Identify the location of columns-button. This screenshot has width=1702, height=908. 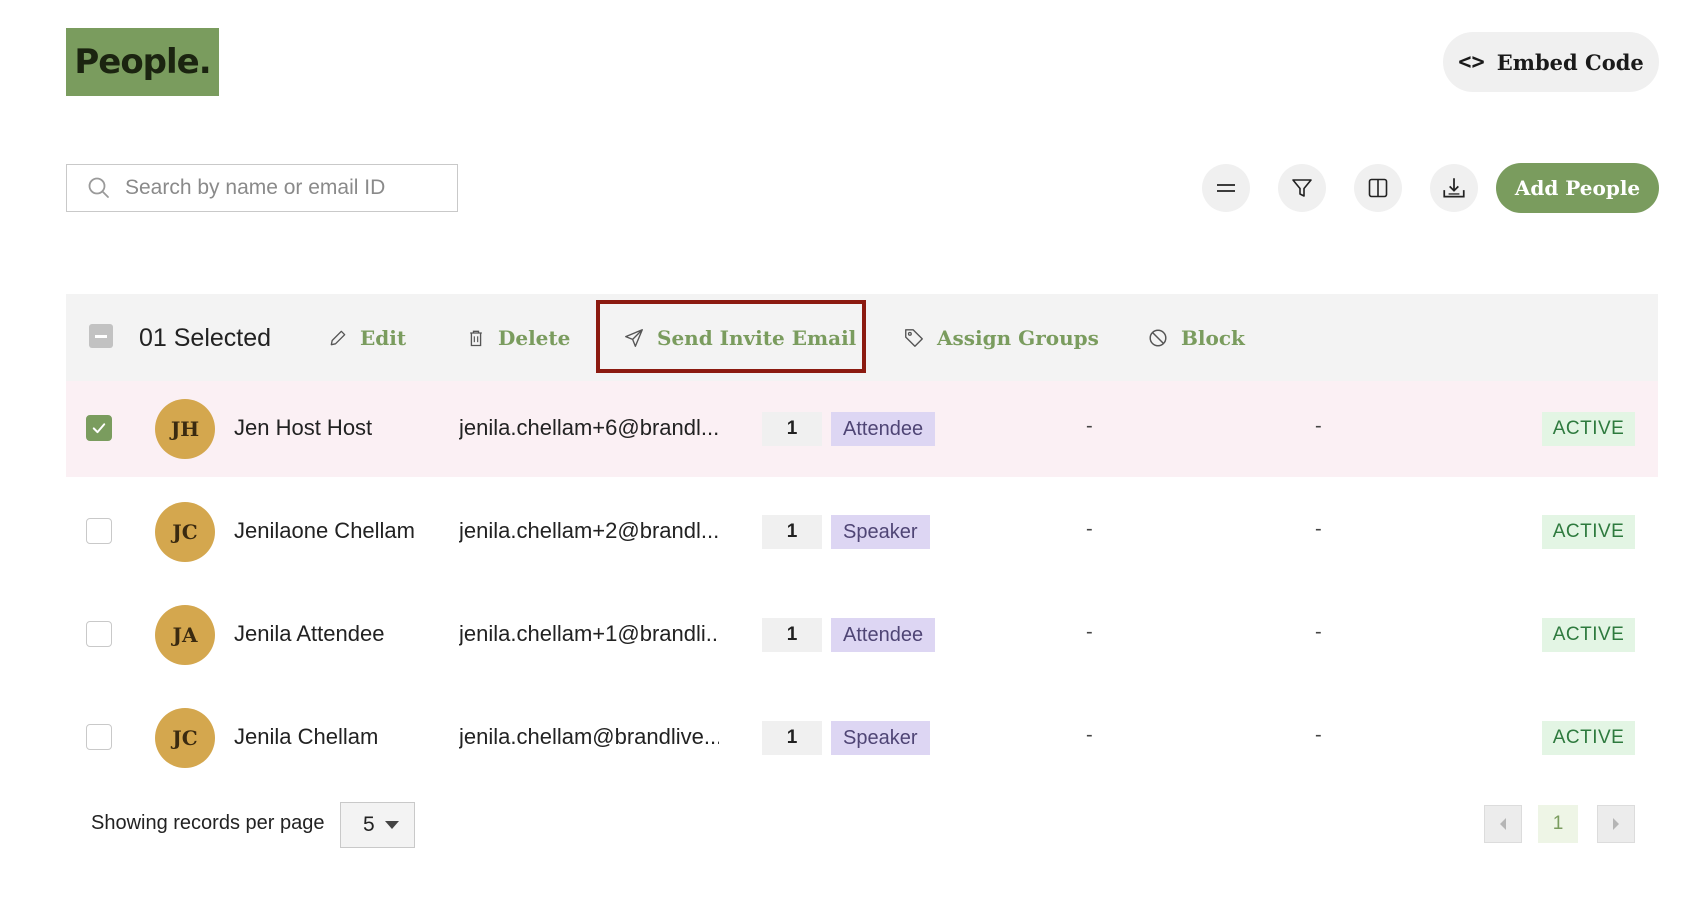
(1378, 188).